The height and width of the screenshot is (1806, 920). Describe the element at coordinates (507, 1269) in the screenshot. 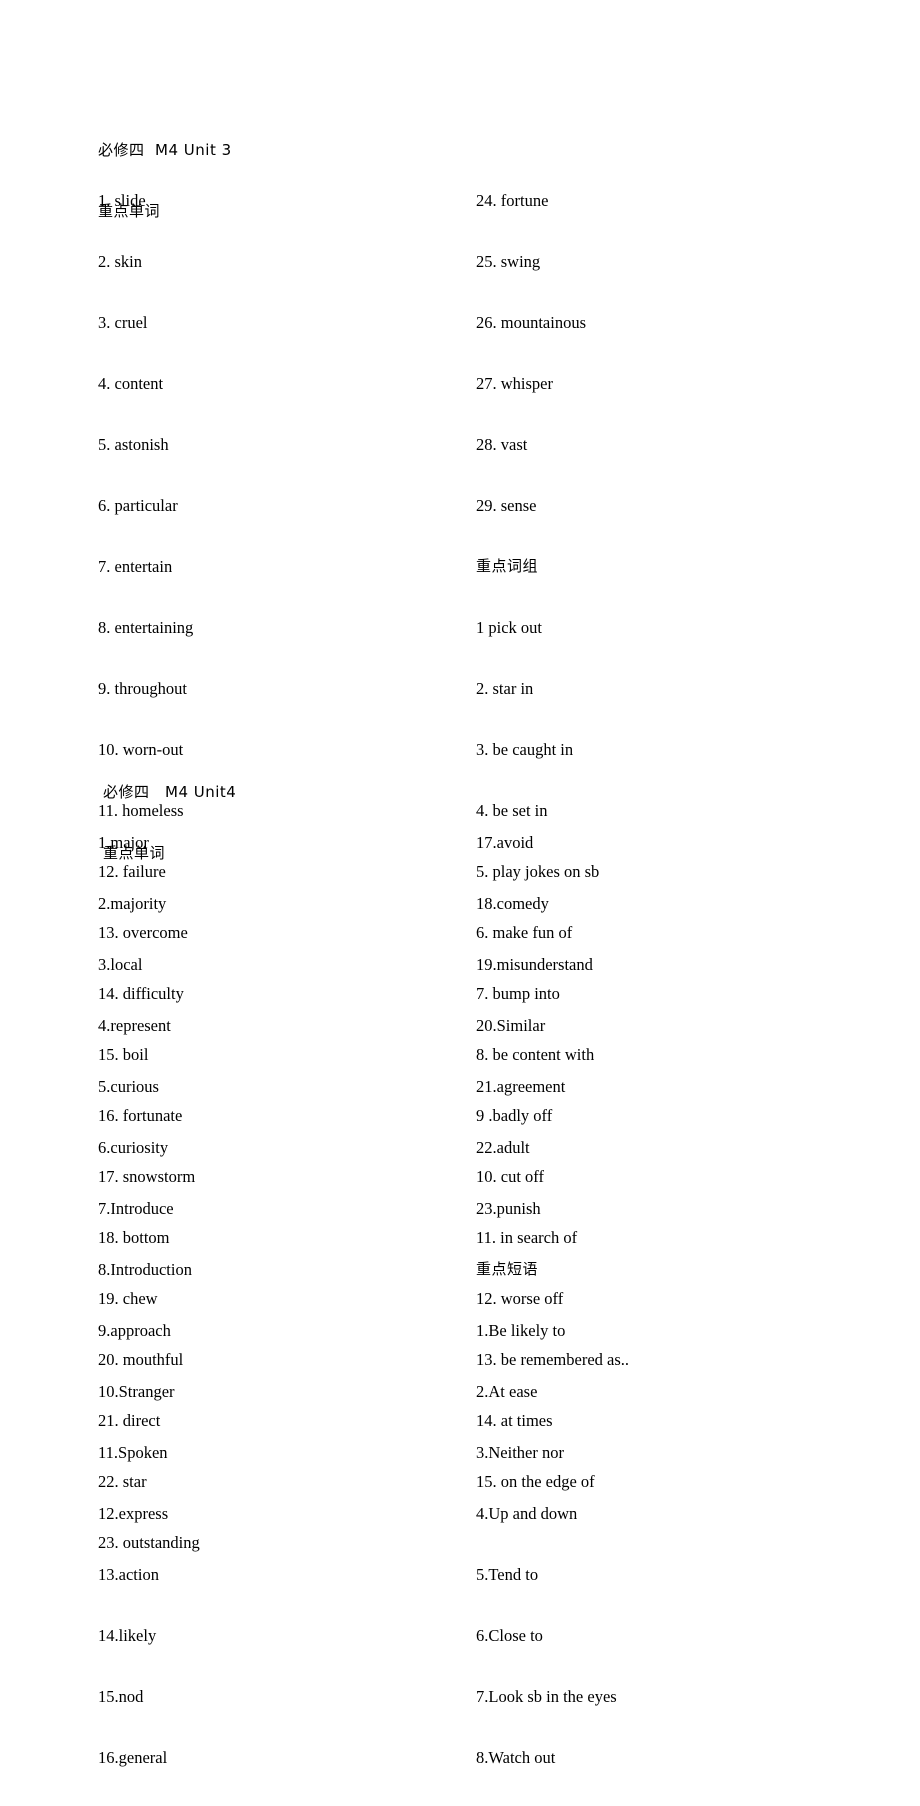

I see `unit4-phrases-heading: 重点短语` at that location.